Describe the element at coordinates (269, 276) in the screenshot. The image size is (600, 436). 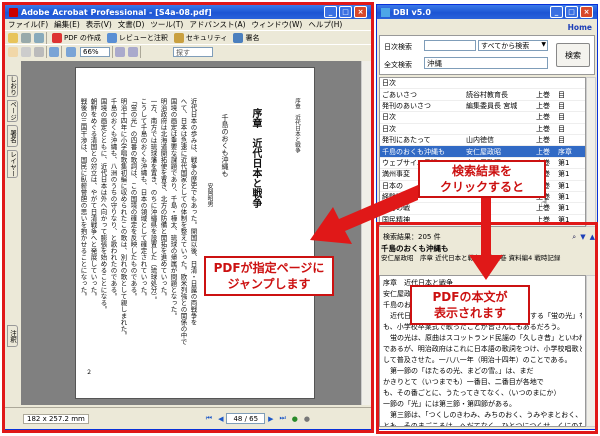
I see `callout-pdf-jump: PDFが指定ページに ジャンプします` at that location.